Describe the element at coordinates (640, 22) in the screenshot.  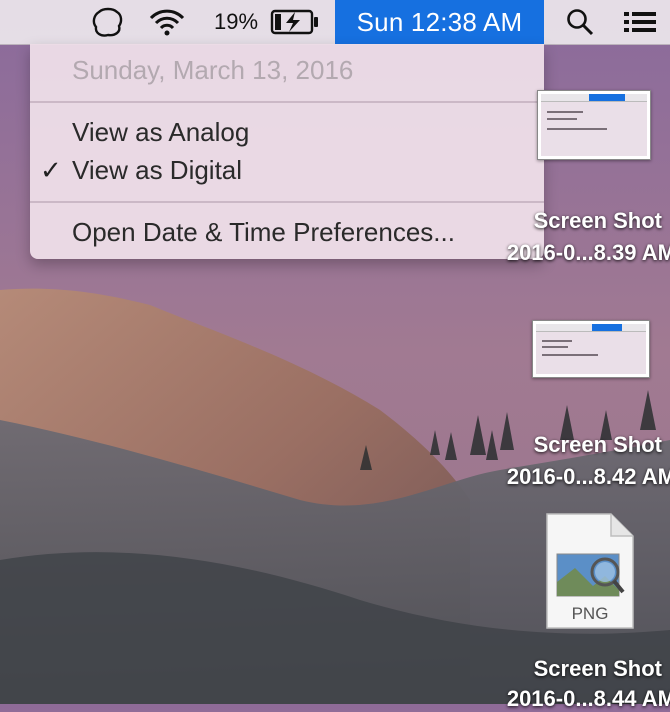
I see `list-icon` at that location.